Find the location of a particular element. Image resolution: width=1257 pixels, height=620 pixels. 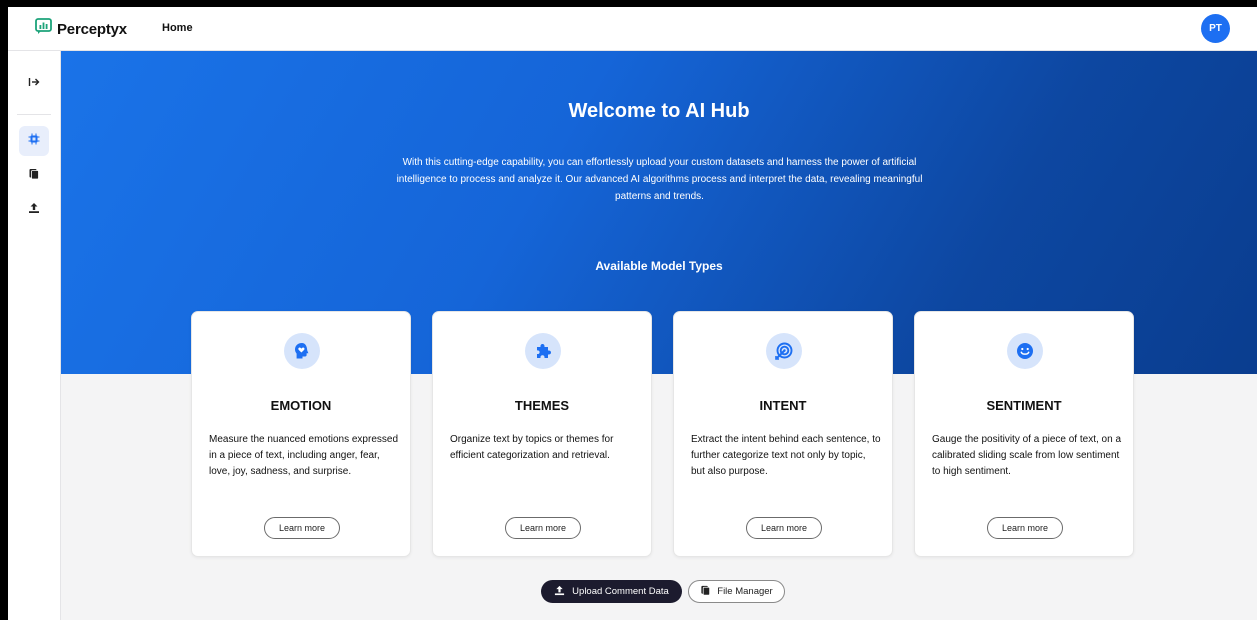

sidebar-item-files is located at coordinates (34, 176).